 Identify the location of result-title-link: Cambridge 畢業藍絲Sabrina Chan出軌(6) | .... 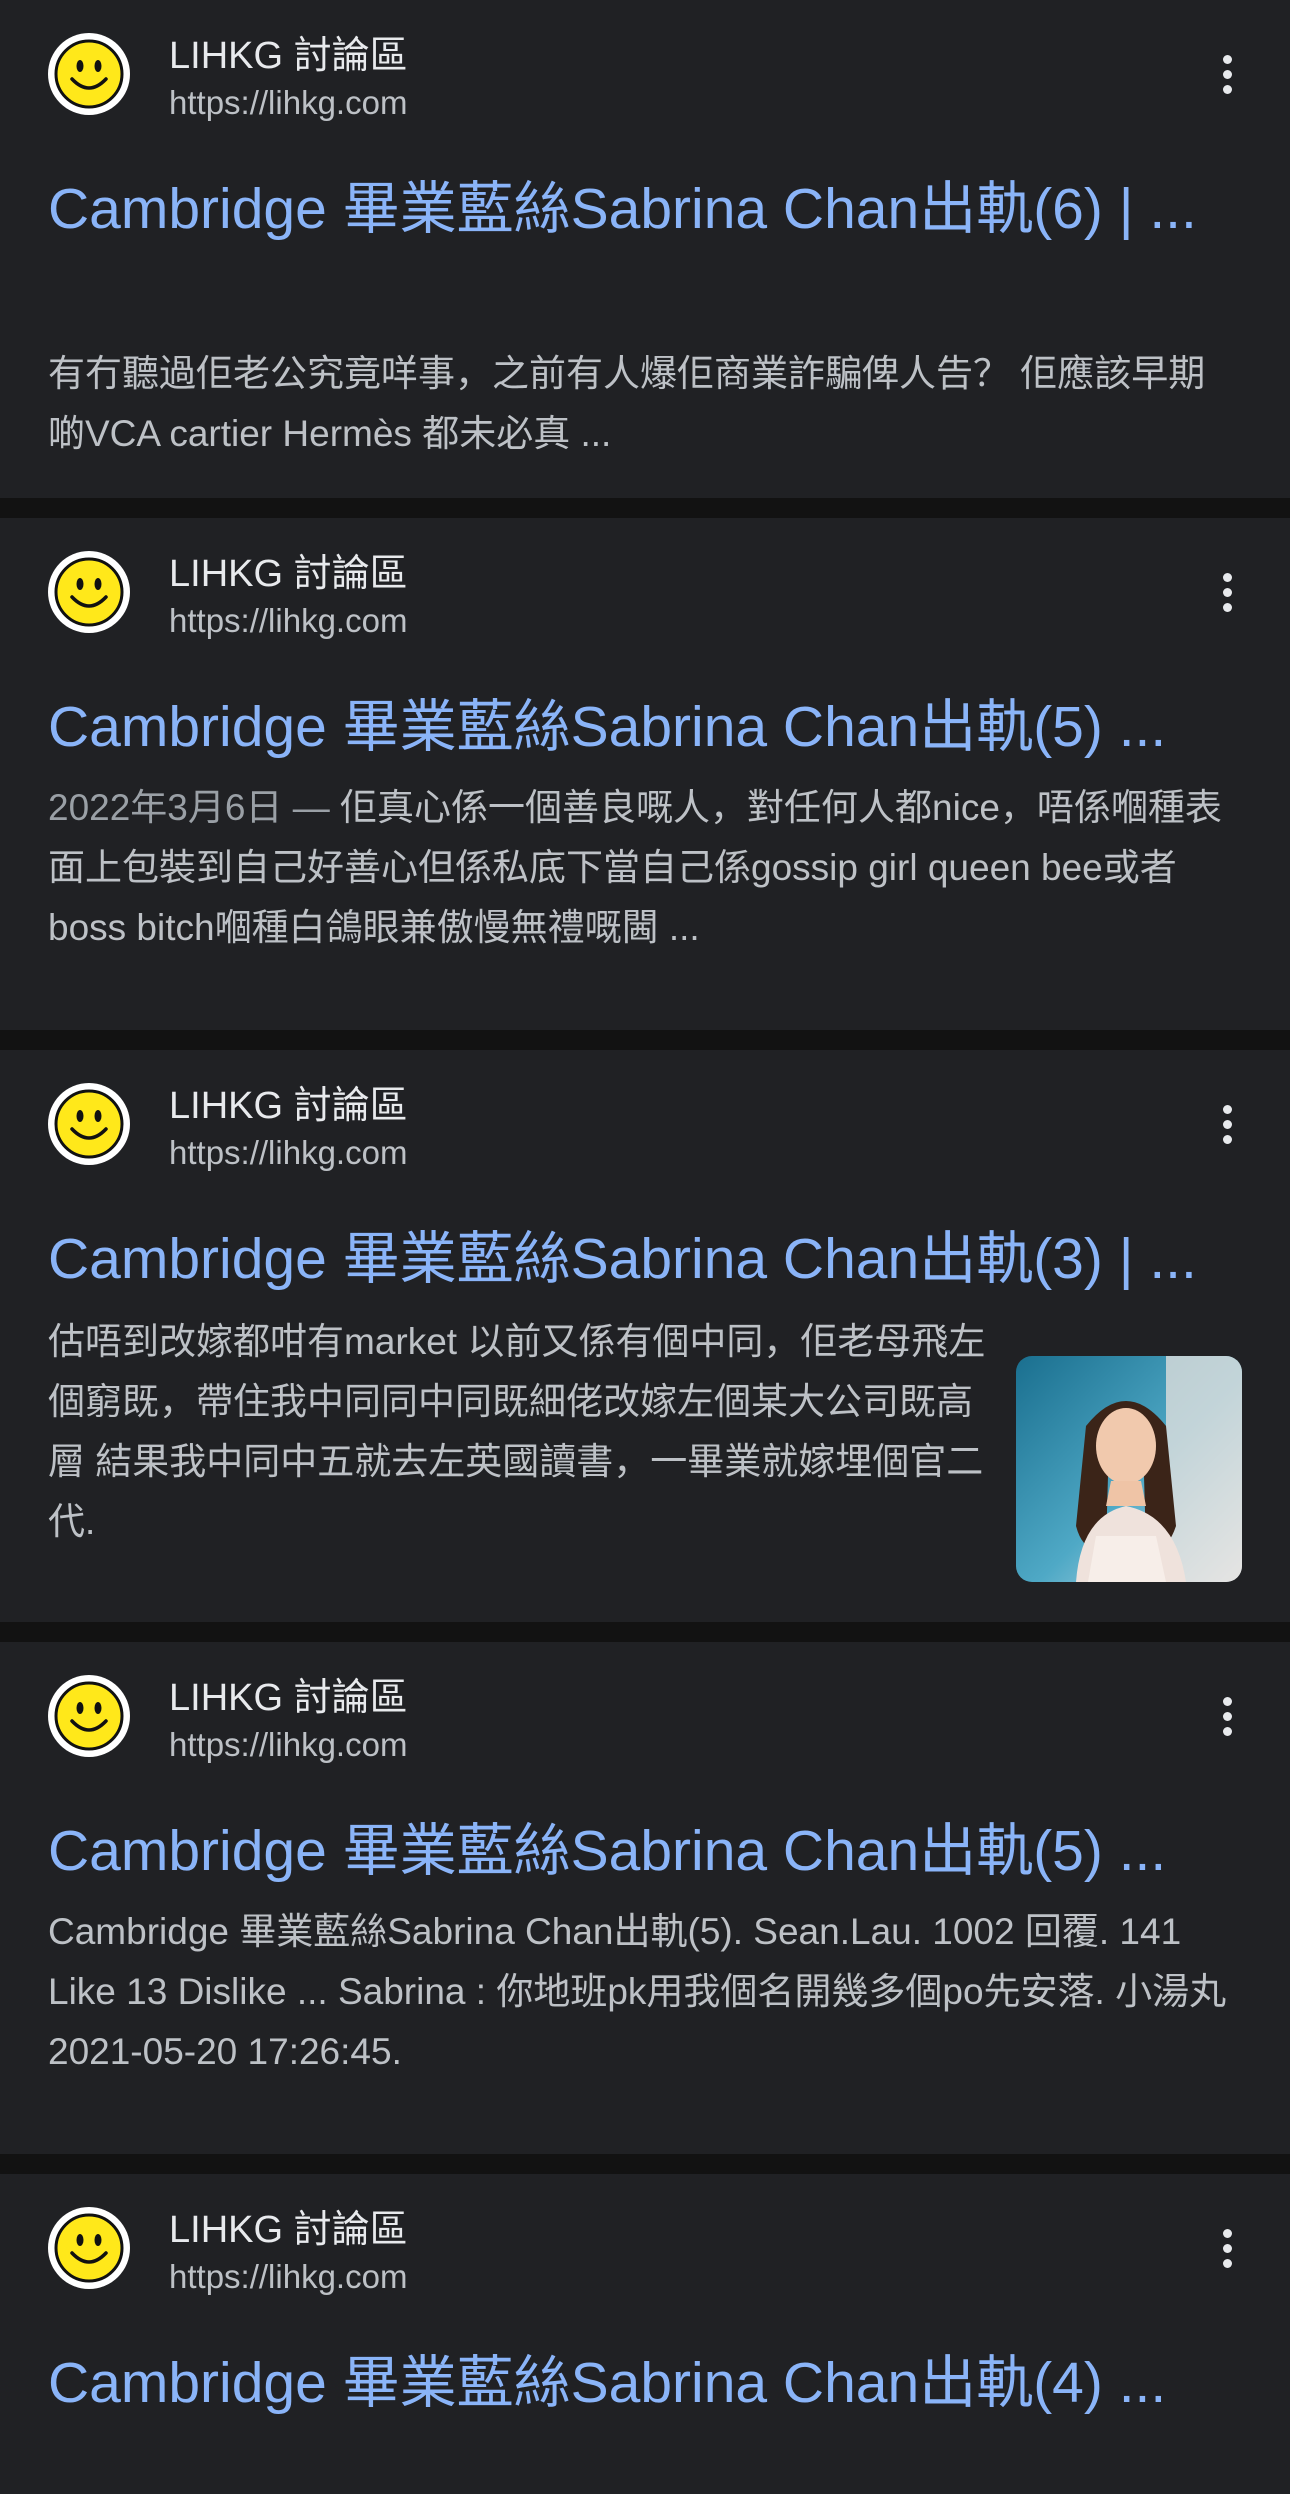
(645, 209).